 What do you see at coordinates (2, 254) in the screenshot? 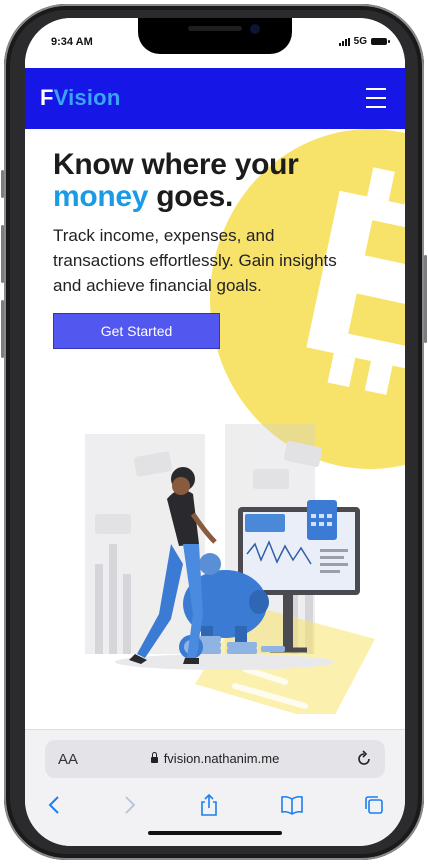
I see `volume-up-button` at bounding box center [2, 254].